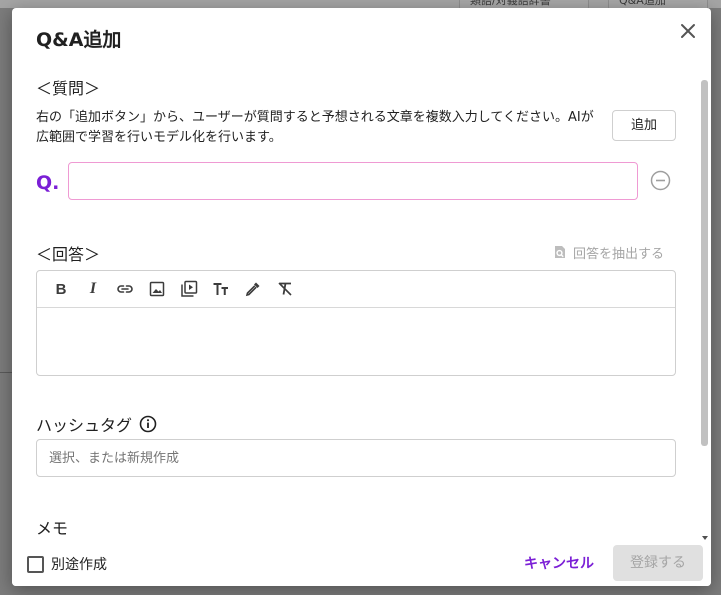 This screenshot has width=721, height=595. What do you see at coordinates (52, 528) in the screenshot?
I see `memo-label: メモ` at bounding box center [52, 528].